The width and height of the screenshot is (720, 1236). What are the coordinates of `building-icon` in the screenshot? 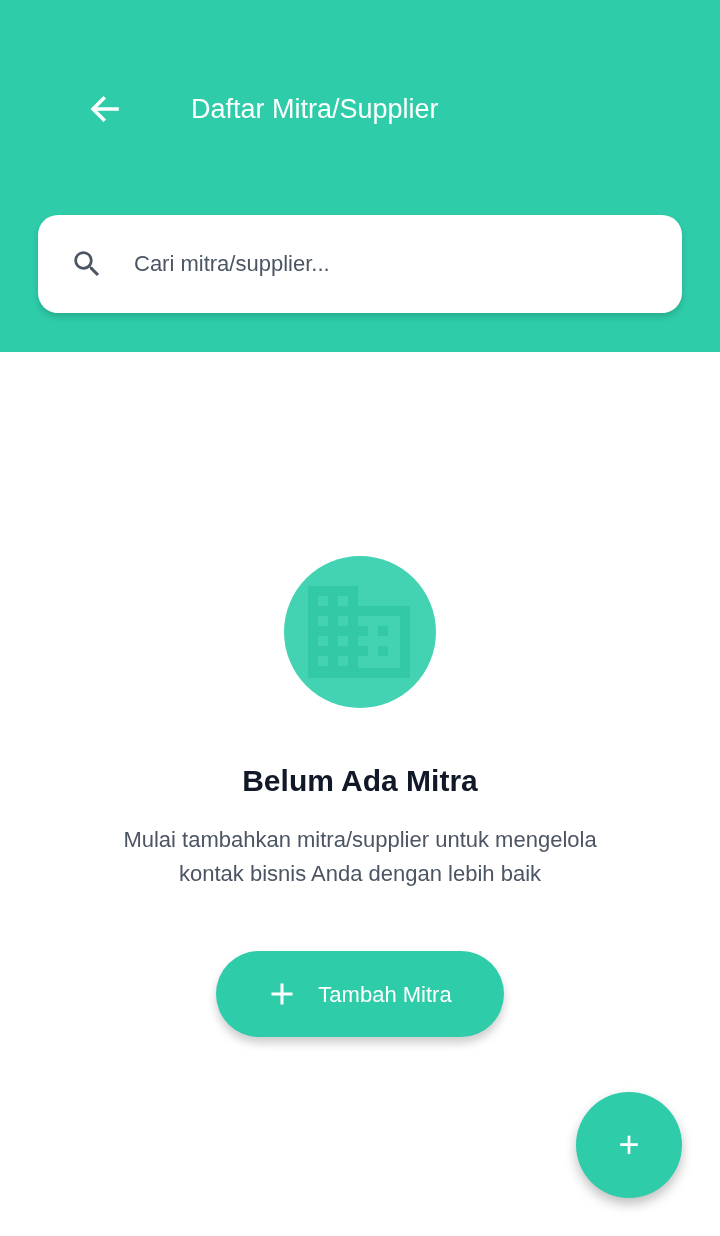 It's located at (360, 632).